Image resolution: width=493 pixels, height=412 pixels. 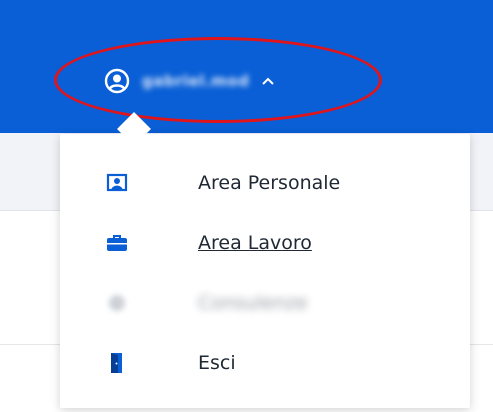 I want to click on menu-item-label: Area Lavoro, so click(x=255, y=243).